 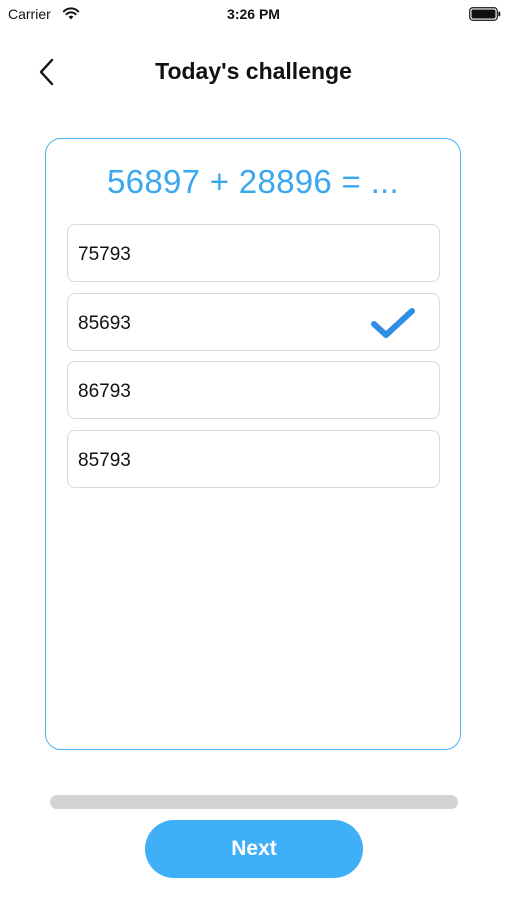 I want to click on answer-option-4: 85793, so click(x=253, y=459).